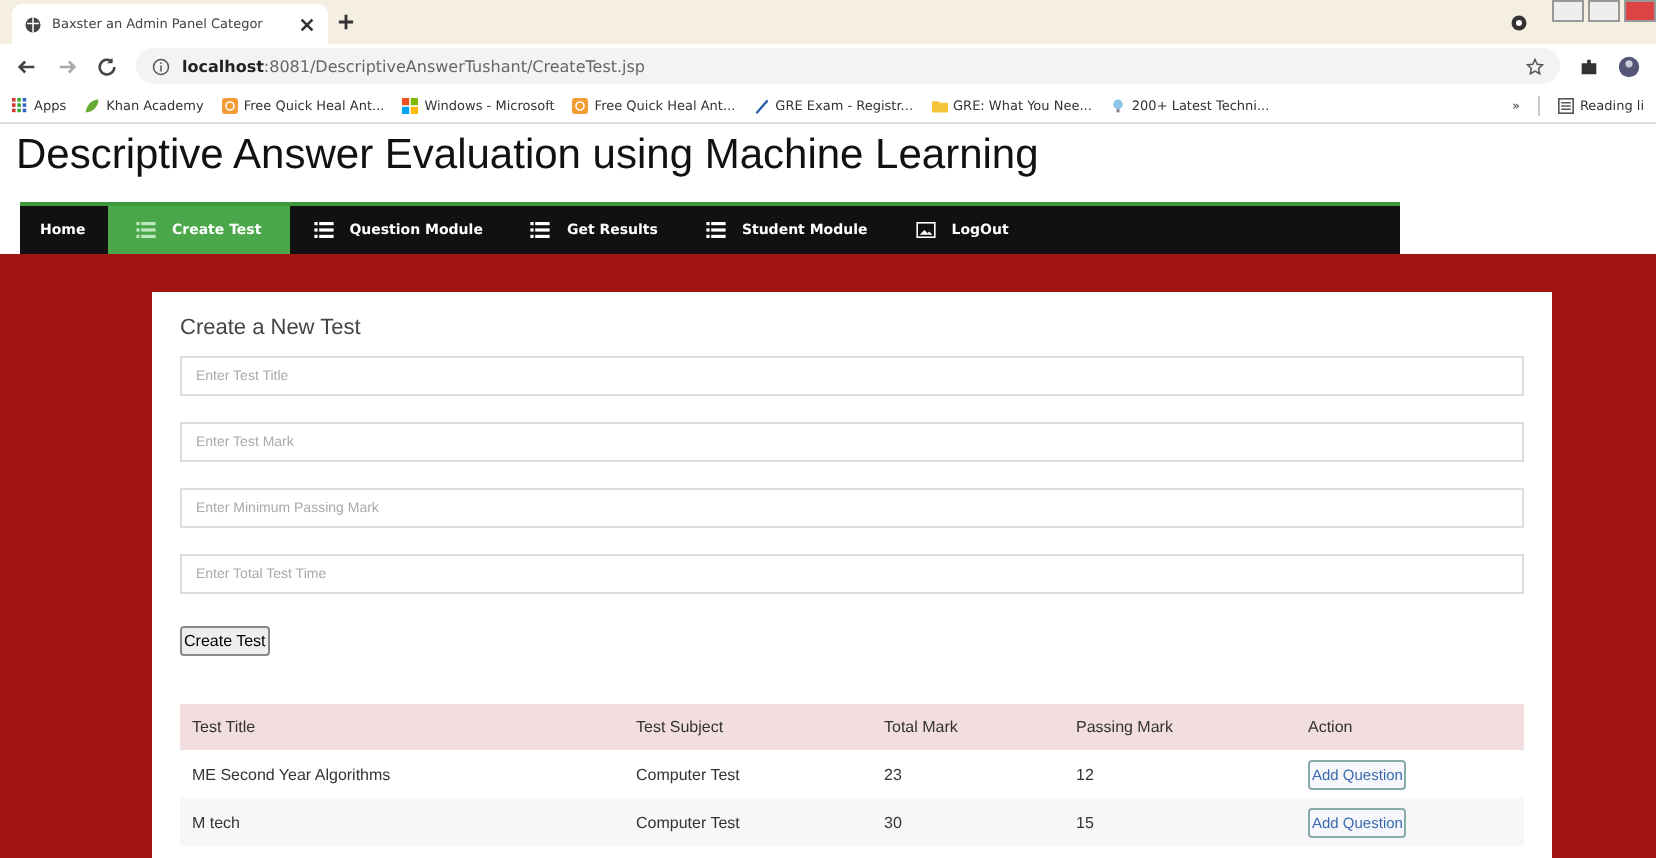 The width and height of the screenshot is (1656, 858). I want to click on table-cell: 15, so click(1085, 822).